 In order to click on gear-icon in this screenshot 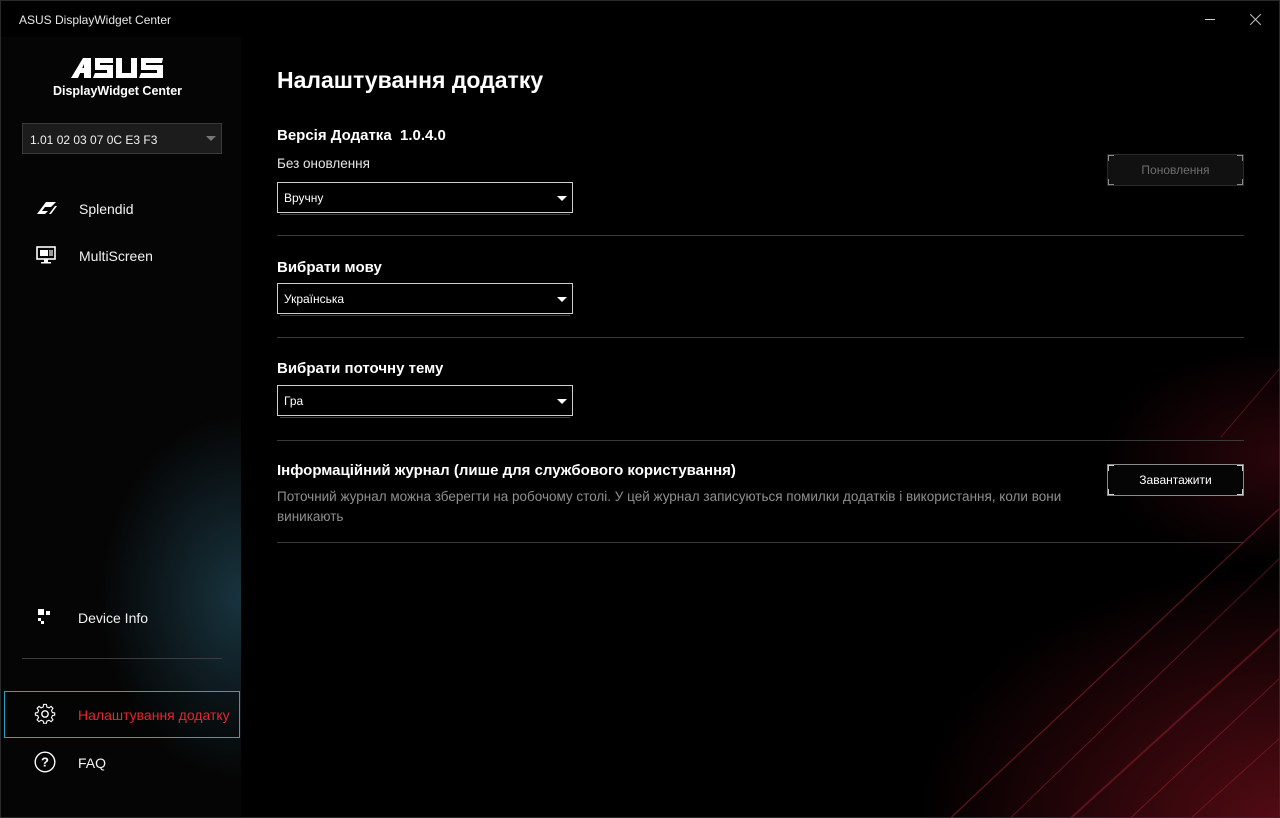, I will do `click(45, 713)`.